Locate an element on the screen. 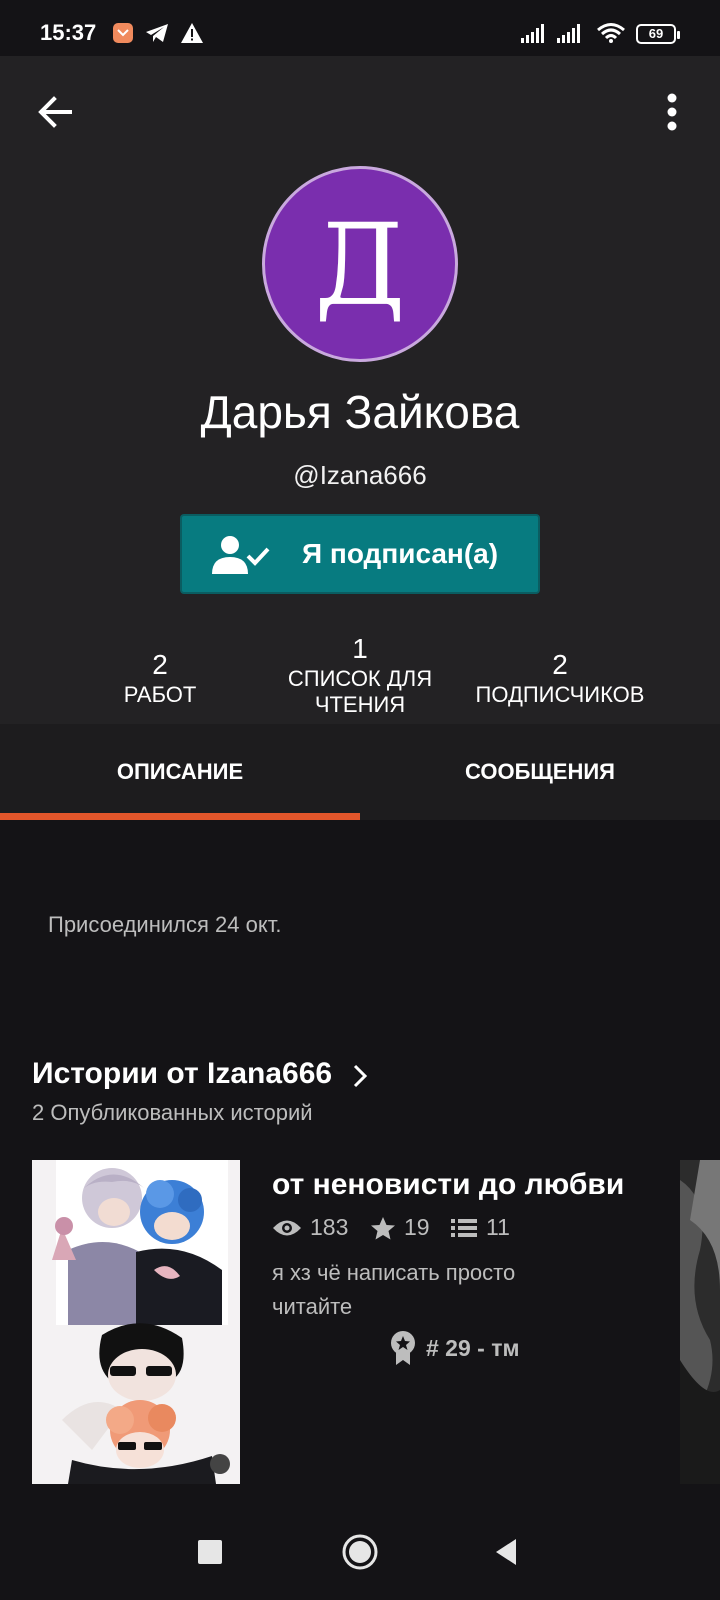 Image resolution: width=720 pixels, height=1600 pixels. story-rank: # 29 - тм is located at coordinates (453, 1348).